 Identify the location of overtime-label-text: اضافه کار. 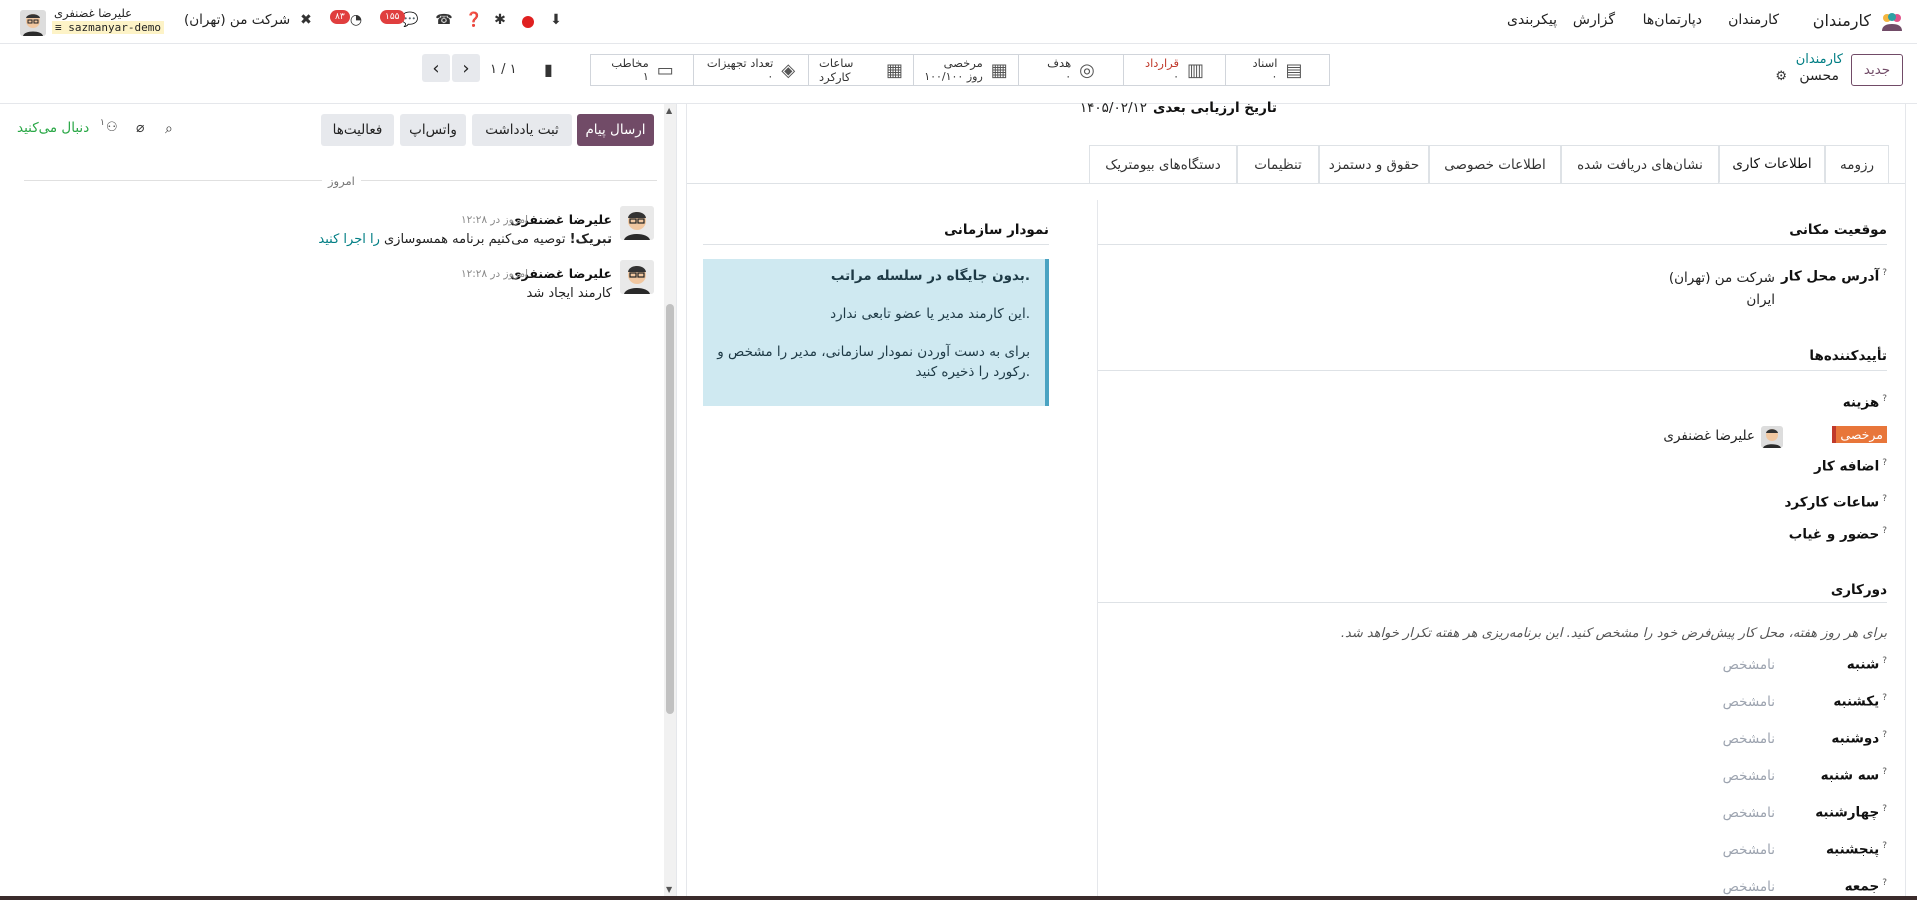
(1847, 466).